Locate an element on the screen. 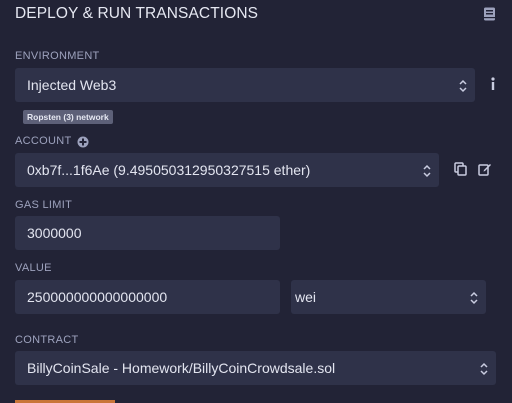 The image size is (512, 403). add-account-icon is located at coordinates (83, 144).